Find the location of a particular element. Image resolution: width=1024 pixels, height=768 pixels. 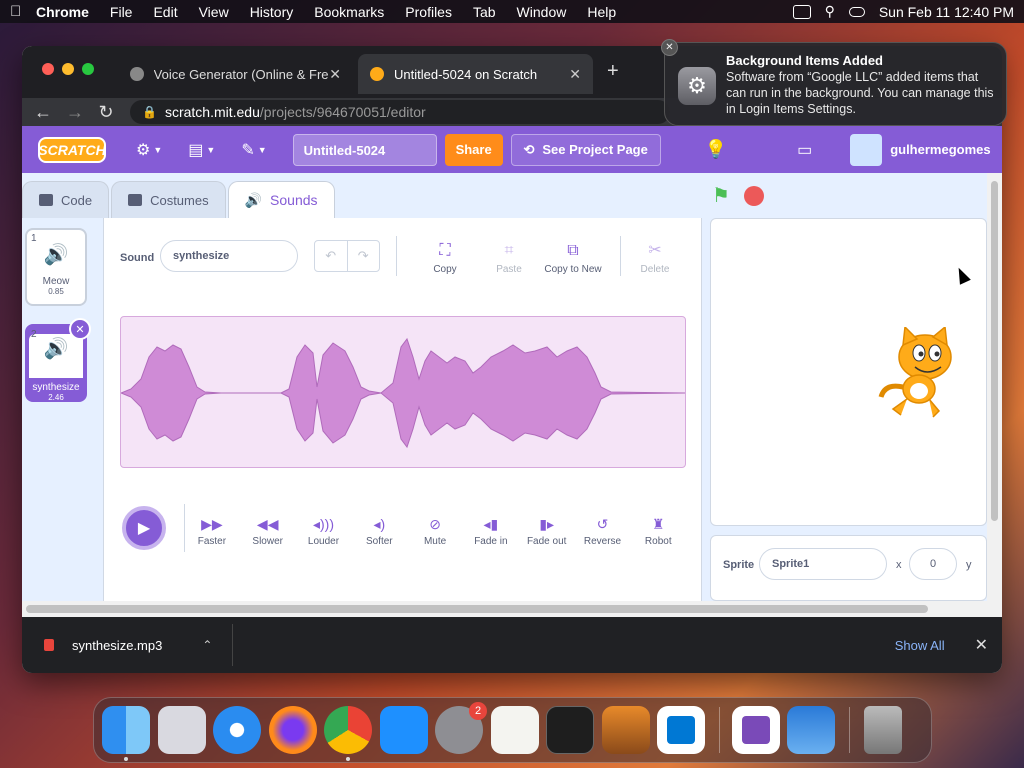

green-flag-icon: ⚑ is located at coordinates (721, 195).